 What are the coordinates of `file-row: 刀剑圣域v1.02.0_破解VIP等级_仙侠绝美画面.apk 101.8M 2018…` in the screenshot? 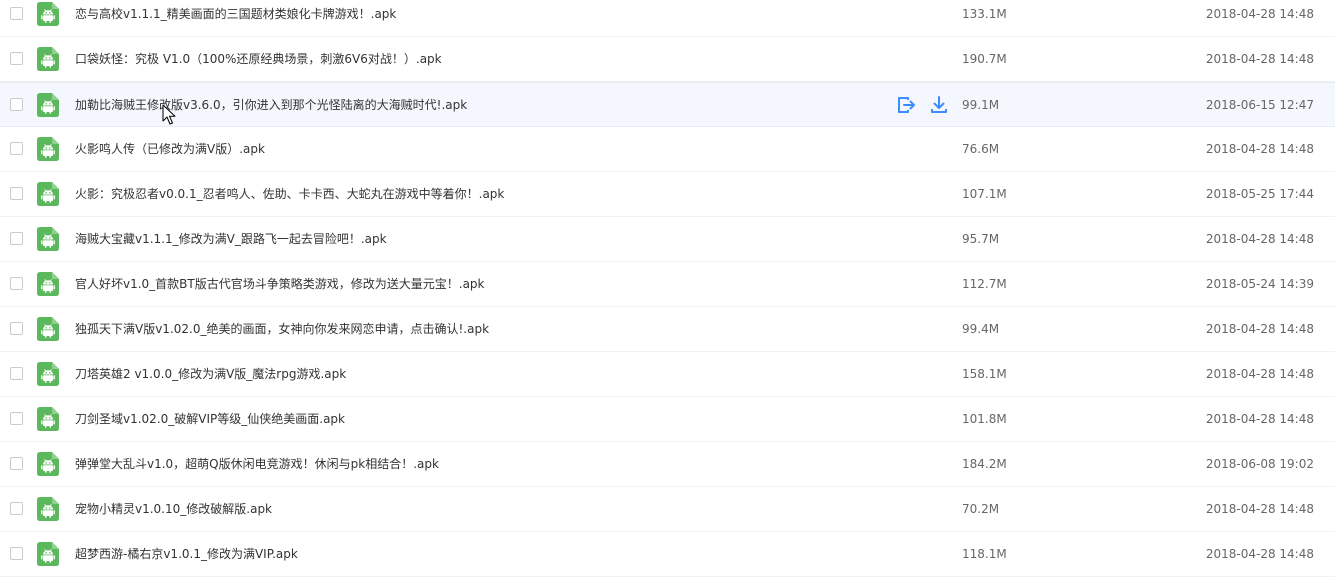 It's located at (667, 419).